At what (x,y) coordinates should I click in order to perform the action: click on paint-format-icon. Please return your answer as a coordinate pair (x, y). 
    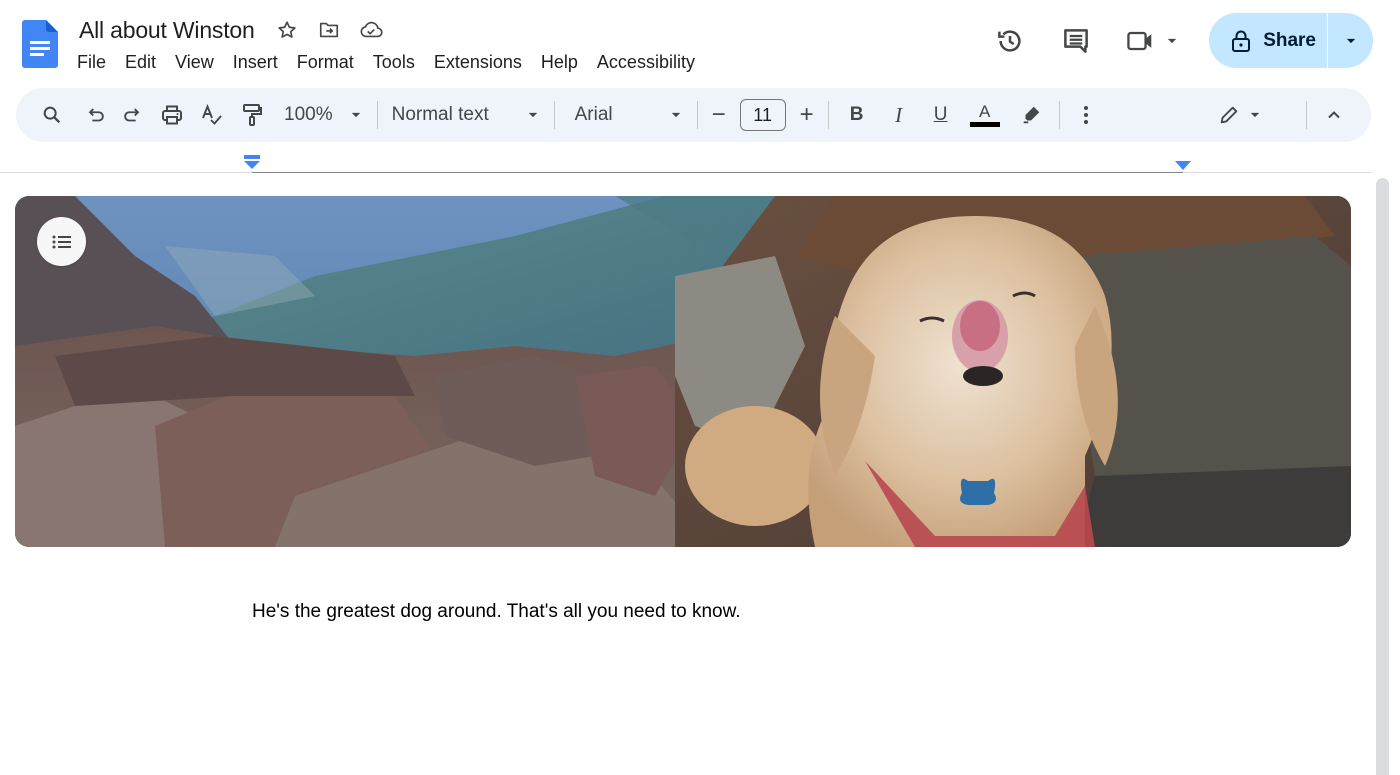
    Looking at the image, I should click on (252, 115).